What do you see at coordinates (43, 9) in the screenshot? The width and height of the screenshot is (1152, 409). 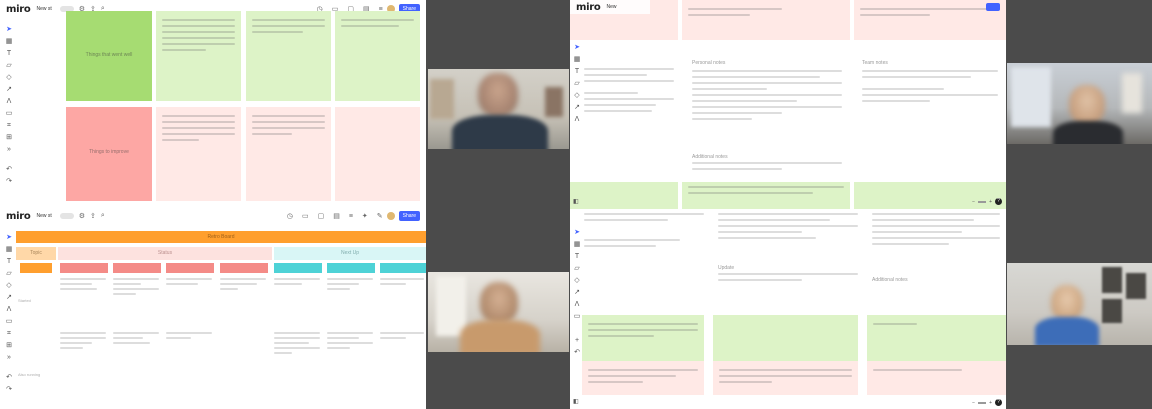 I see `board-title: New st` at bounding box center [43, 9].